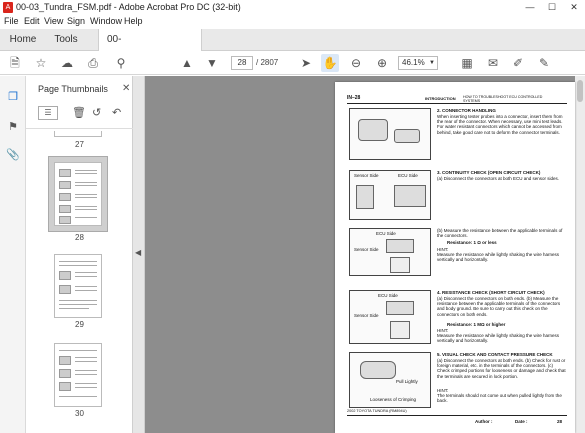 The image size is (585, 433). Describe the element at coordinates (580, 91) in the screenshot. I see `scrollbar-thumb` at that location.